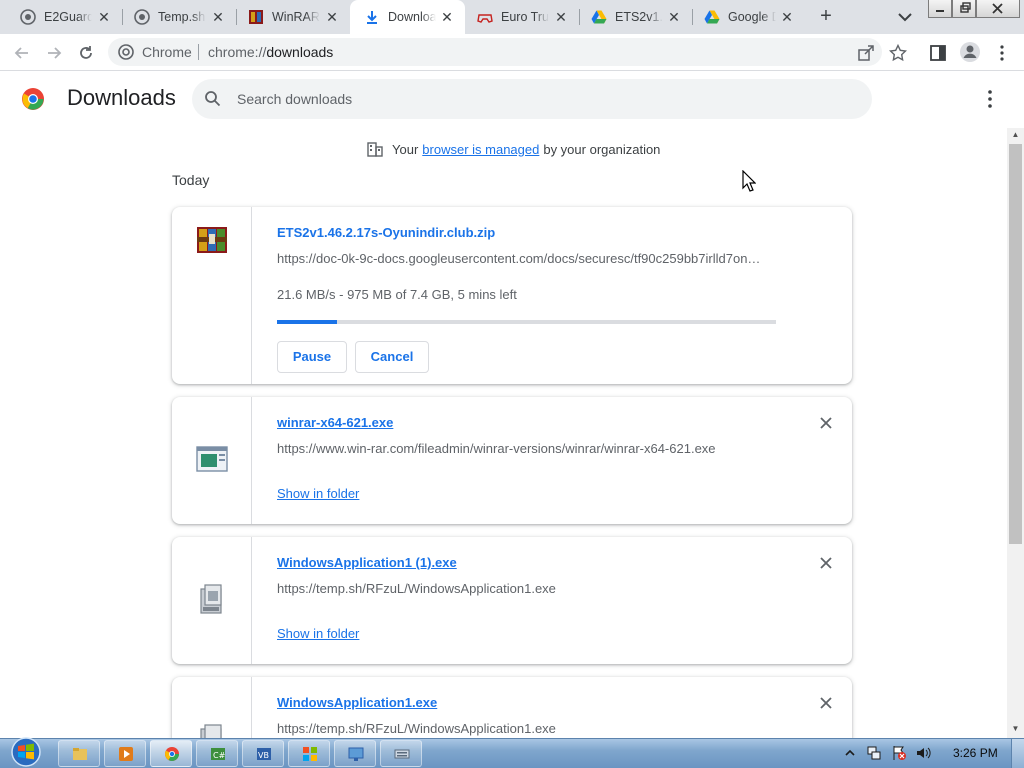 Image resolution: width=1024 pixels, height=768 pixels. What do you see at coordinates (485, 18) in the screenshot?
I see `gamepad-icon` at bounding box center [485, 18].